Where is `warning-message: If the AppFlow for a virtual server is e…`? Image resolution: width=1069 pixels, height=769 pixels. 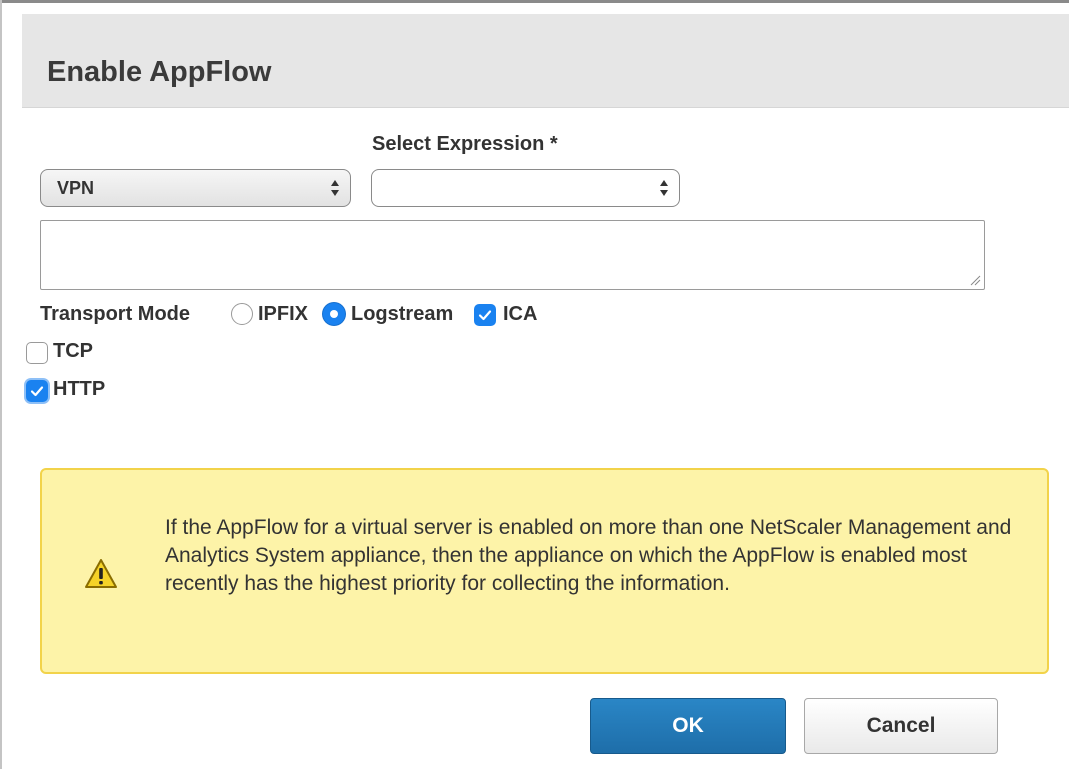 warning-message: If the AppFlow for a virtual server is e… is located at coordinates (588, 555).